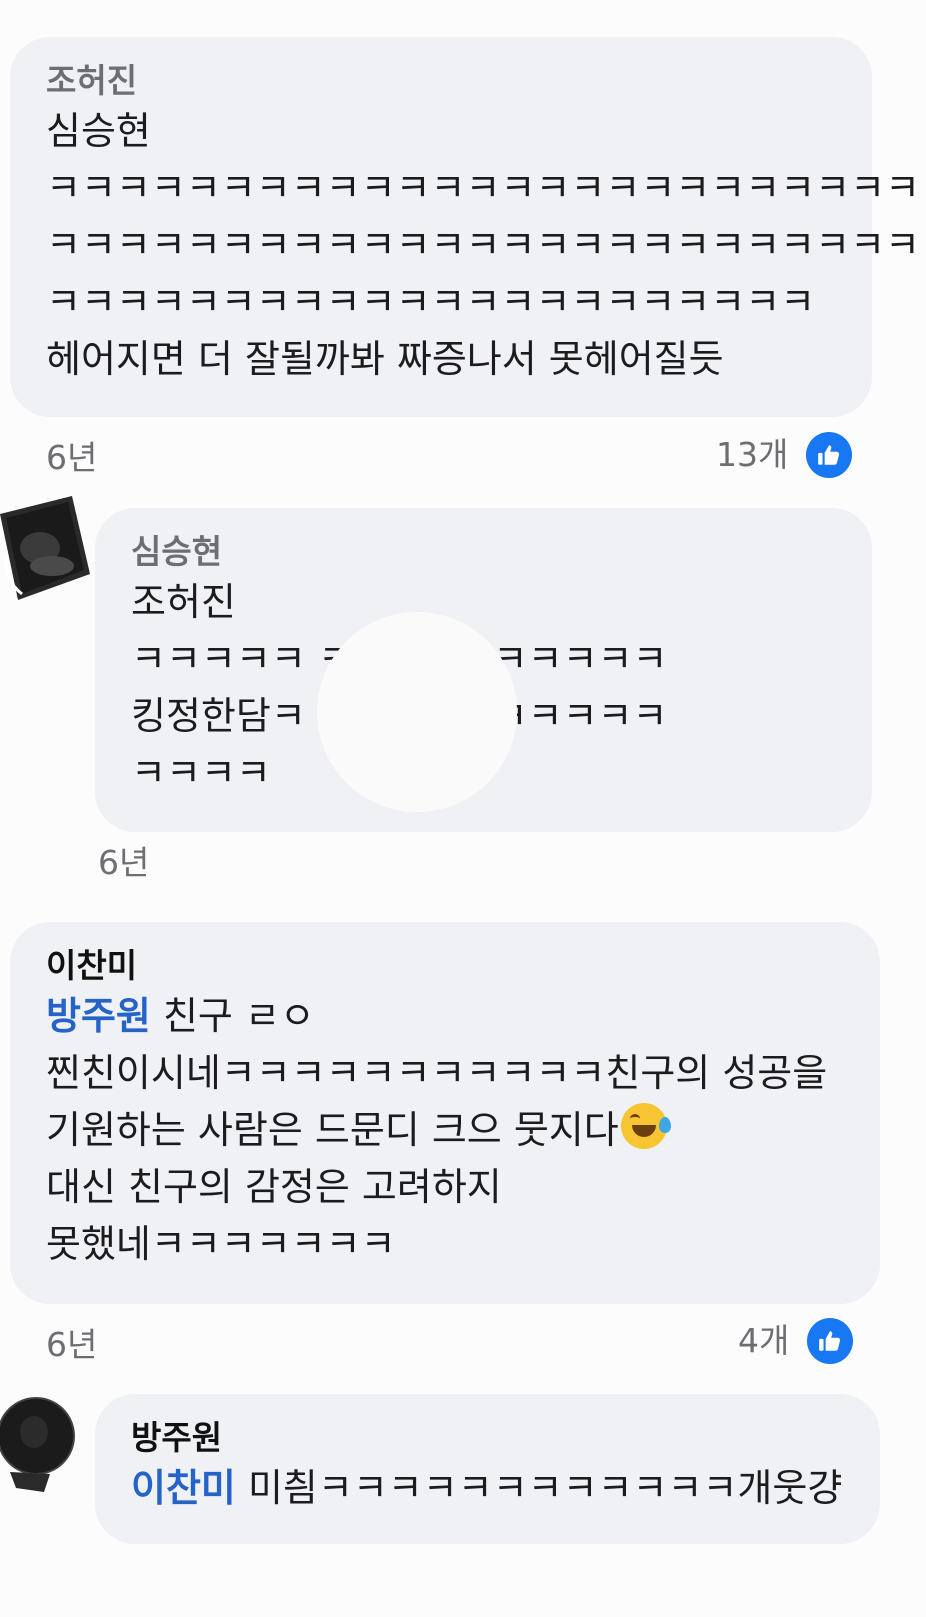 Image resolution: width=926 pixels, height=1617 pixels. What do you see at coordinates (764, 1340) in the screenshot?
I see `reaction-count: 4개` at bounding box center [764, 1340].